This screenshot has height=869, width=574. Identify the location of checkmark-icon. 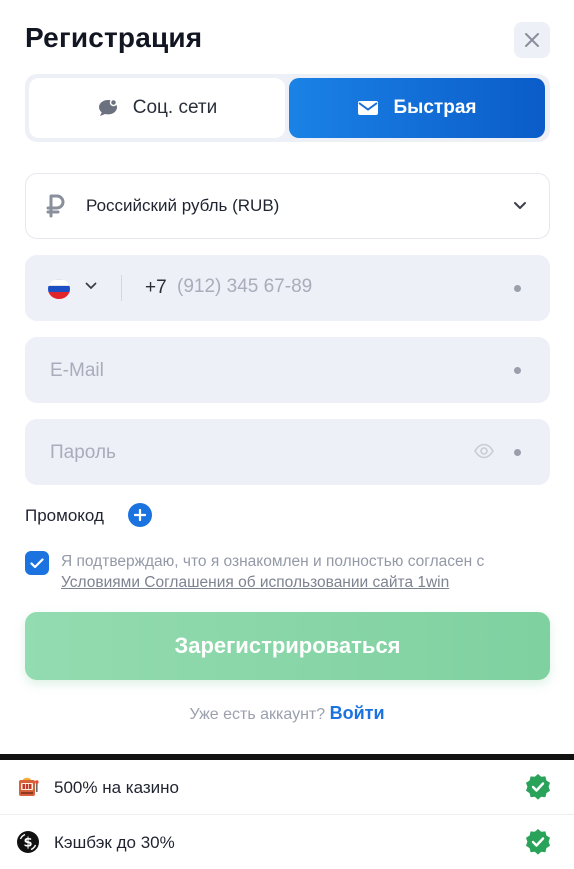
(37, 562).